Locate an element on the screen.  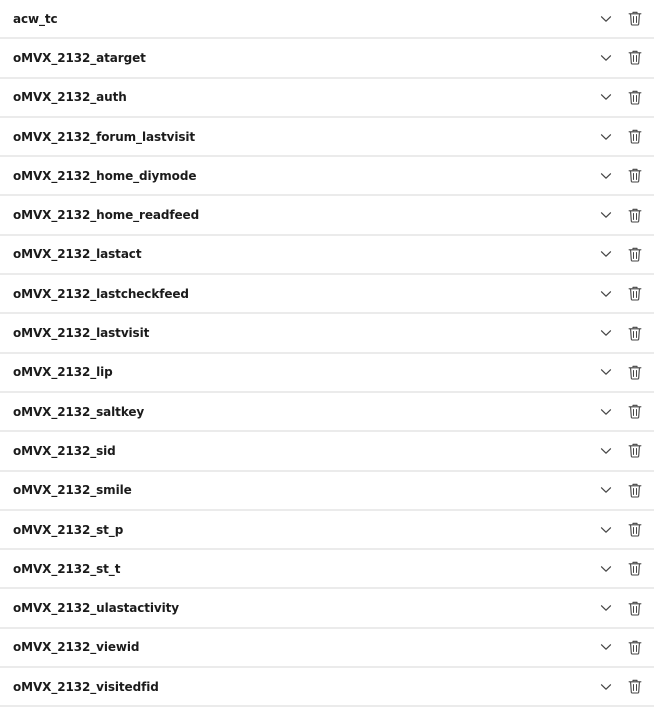
cookie-name: oMVX_2132_auth is located at coordinates (70, 97).